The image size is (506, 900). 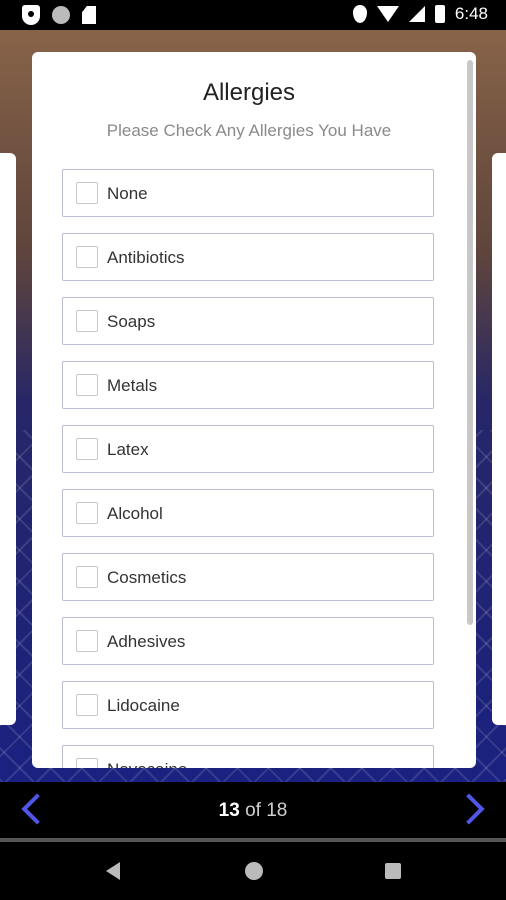 What do you see at coordinates (277, 810) in the screenshot?
I see `total-pages: 18` at bounding box center [277, 810].